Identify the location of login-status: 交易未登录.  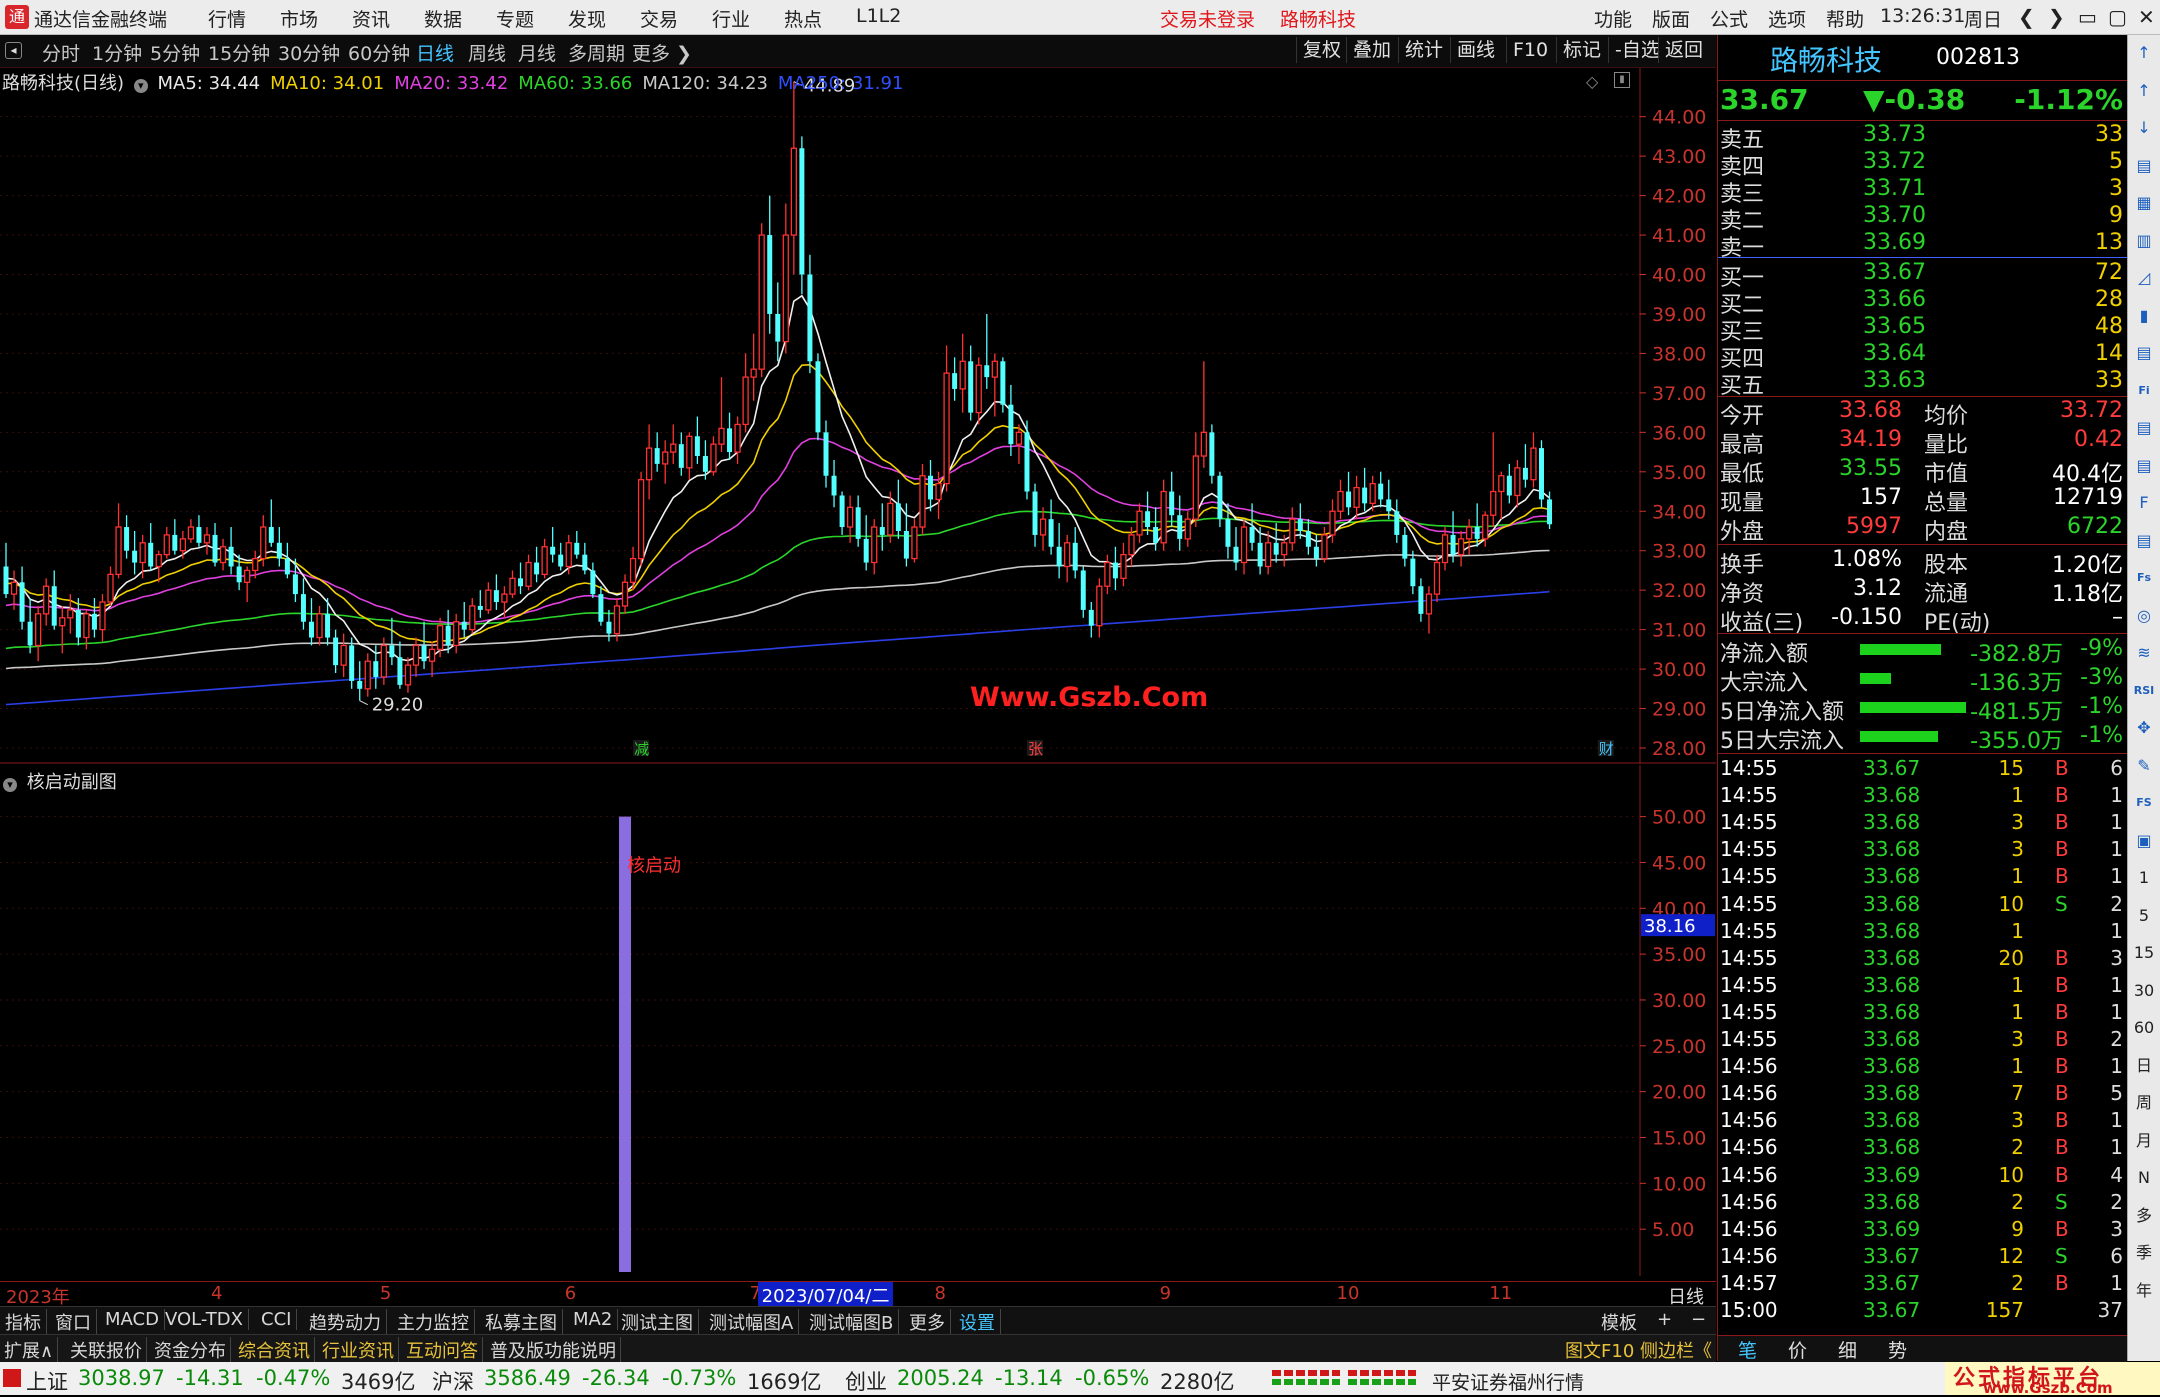
(1207, 18).